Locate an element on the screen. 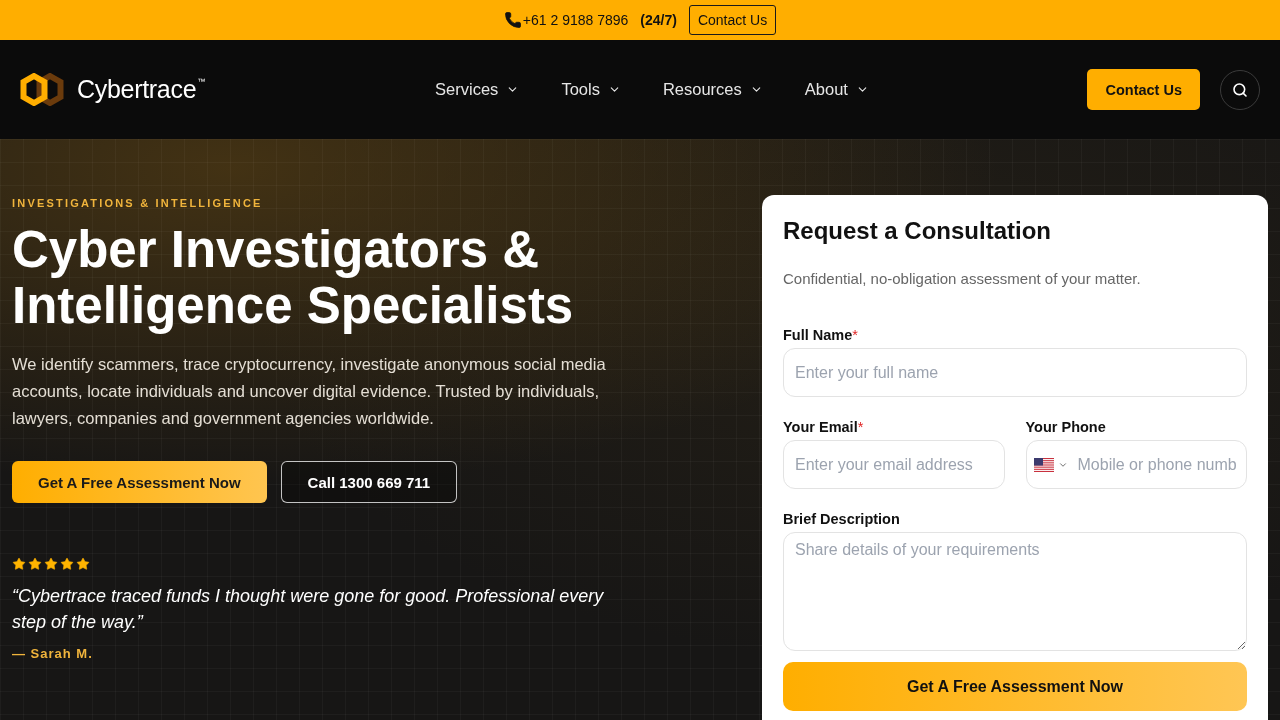 This screenshot has width=1280, height=720. nav-item: About is located at coordinates (836, 89).